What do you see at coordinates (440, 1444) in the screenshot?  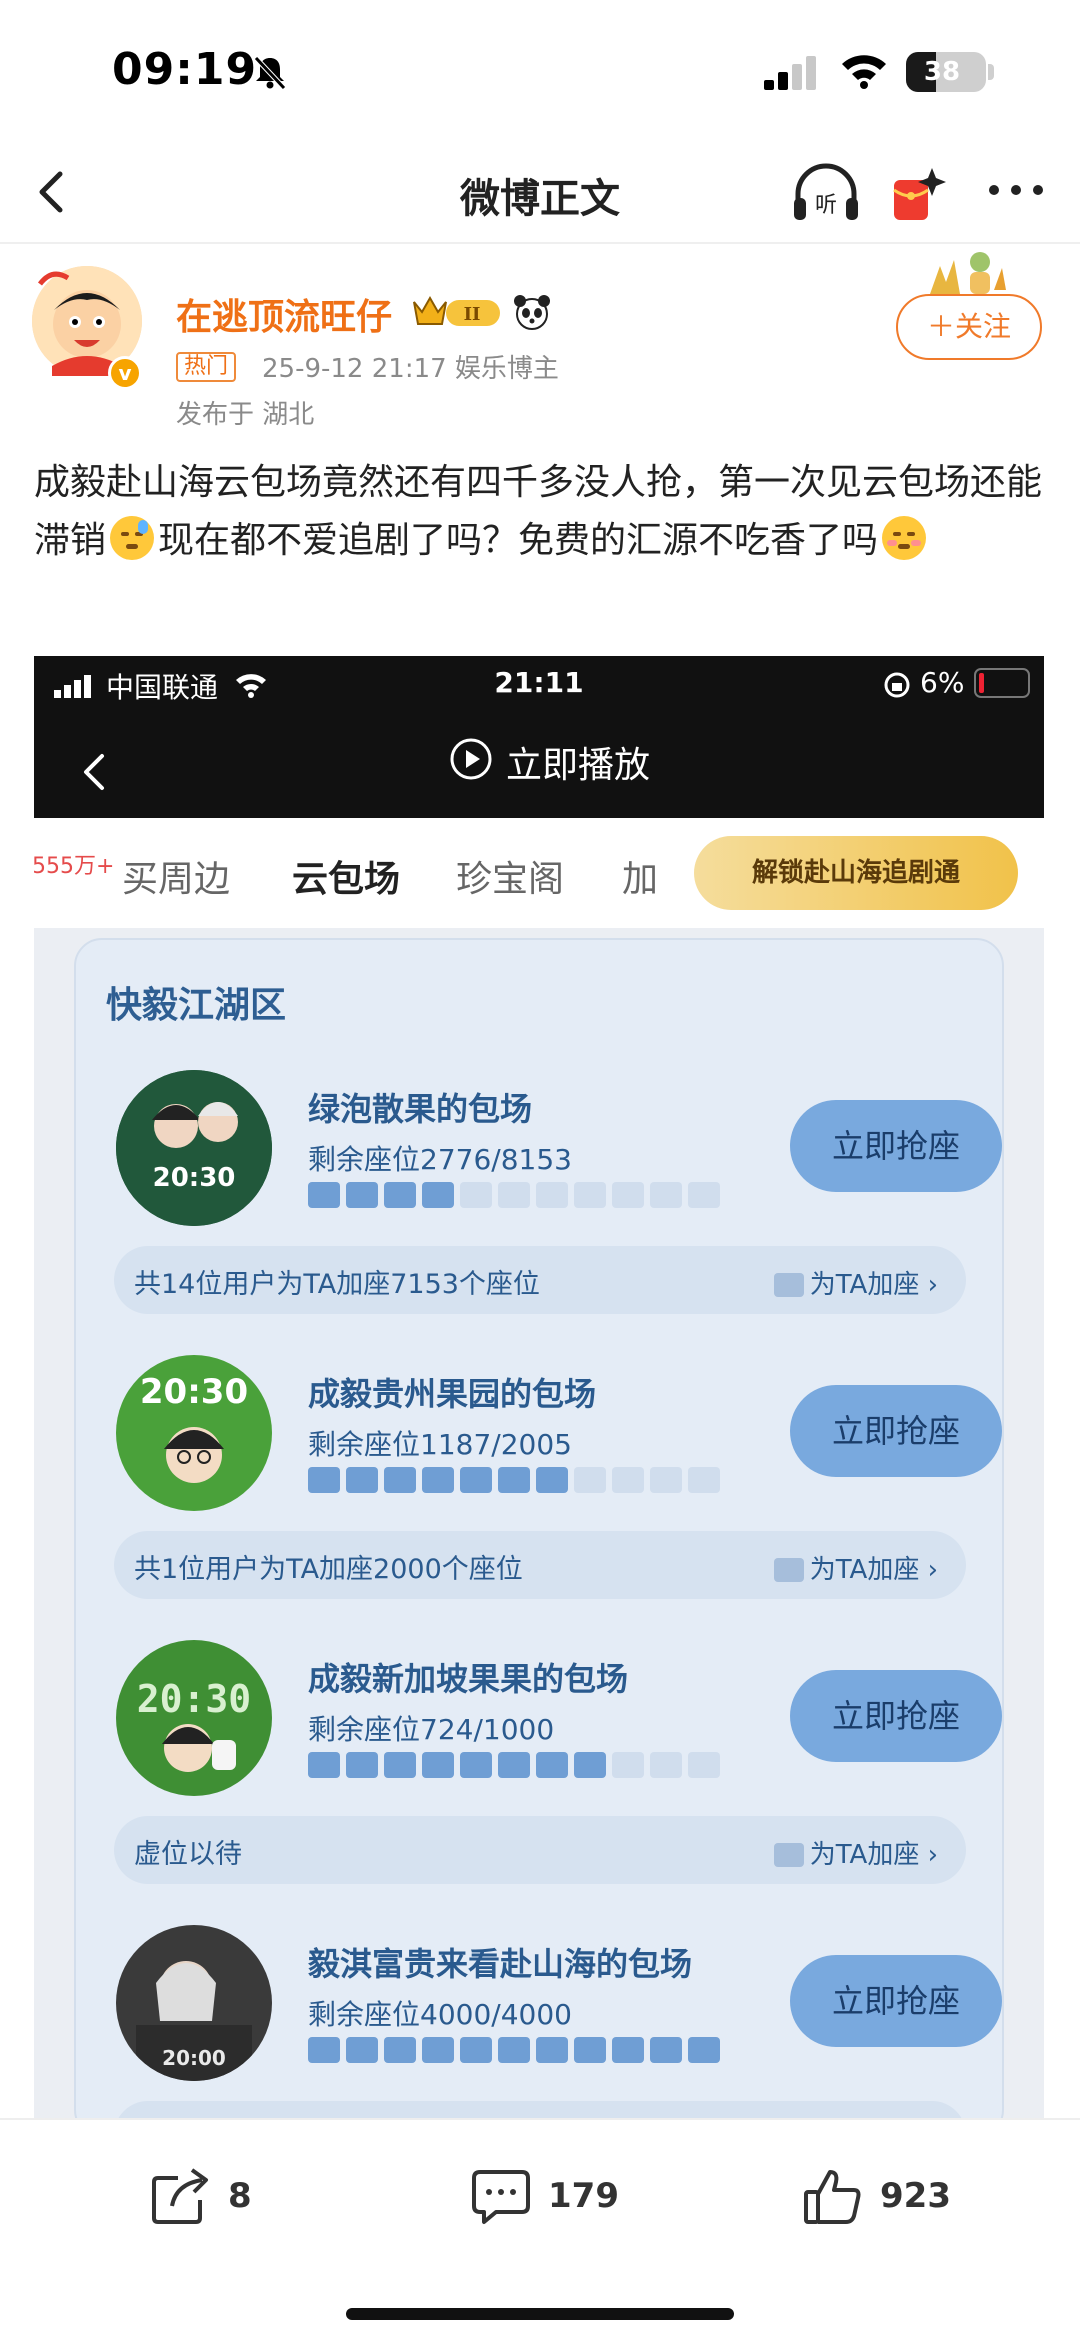 I see `screening-seats: 剩余座位1187/2005` at bounding box center [440, 1444].